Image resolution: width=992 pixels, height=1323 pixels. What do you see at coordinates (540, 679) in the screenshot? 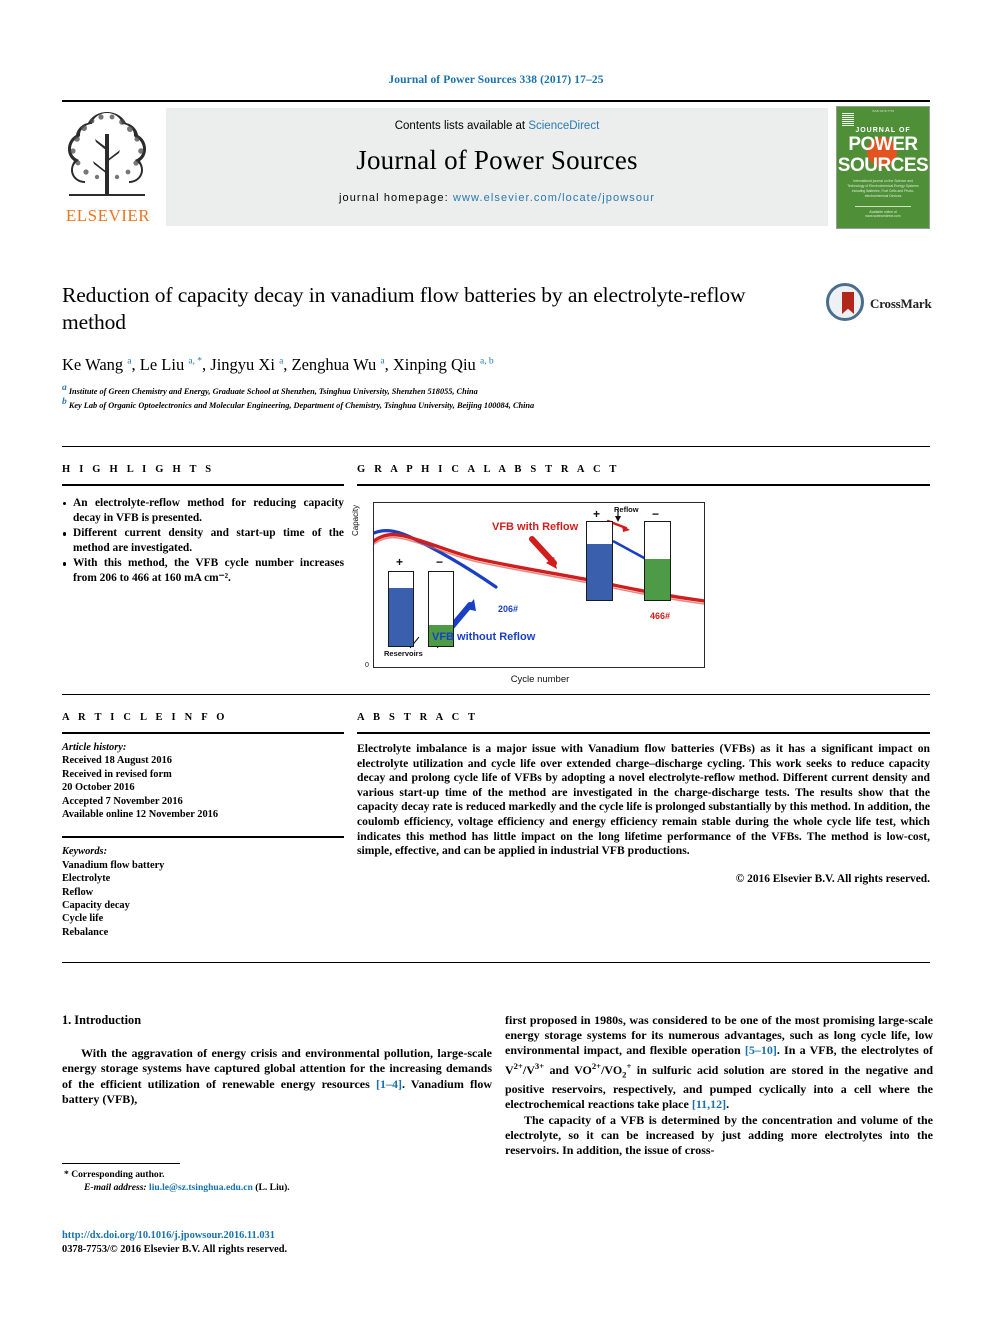
I see `chart-x-axis-label: Cycle number` at bounding box center [540, 679].